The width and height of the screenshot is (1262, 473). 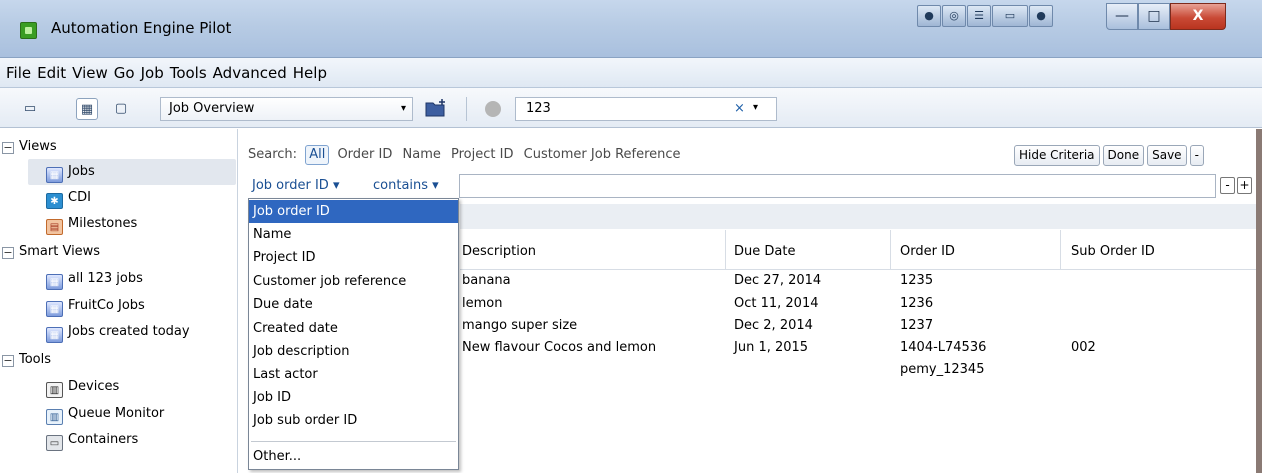 I want to click on sidebar-item-devices: ▥ Devices, so click(x=82, y=387).